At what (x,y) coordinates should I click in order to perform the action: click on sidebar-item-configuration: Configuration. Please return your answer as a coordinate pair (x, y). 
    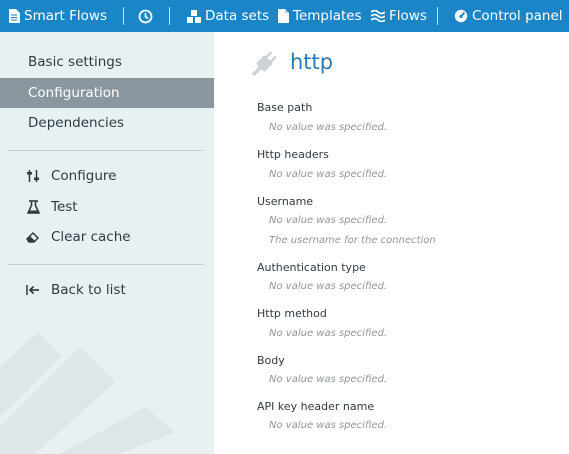
    Looking at the image, I should click on (107, 93).